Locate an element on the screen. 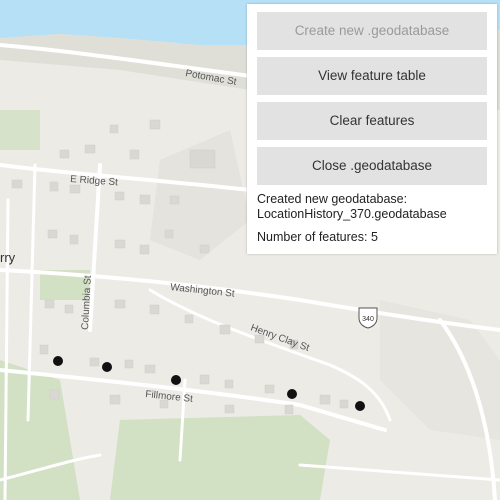  park-area-south is located at coordinates (220, 457).